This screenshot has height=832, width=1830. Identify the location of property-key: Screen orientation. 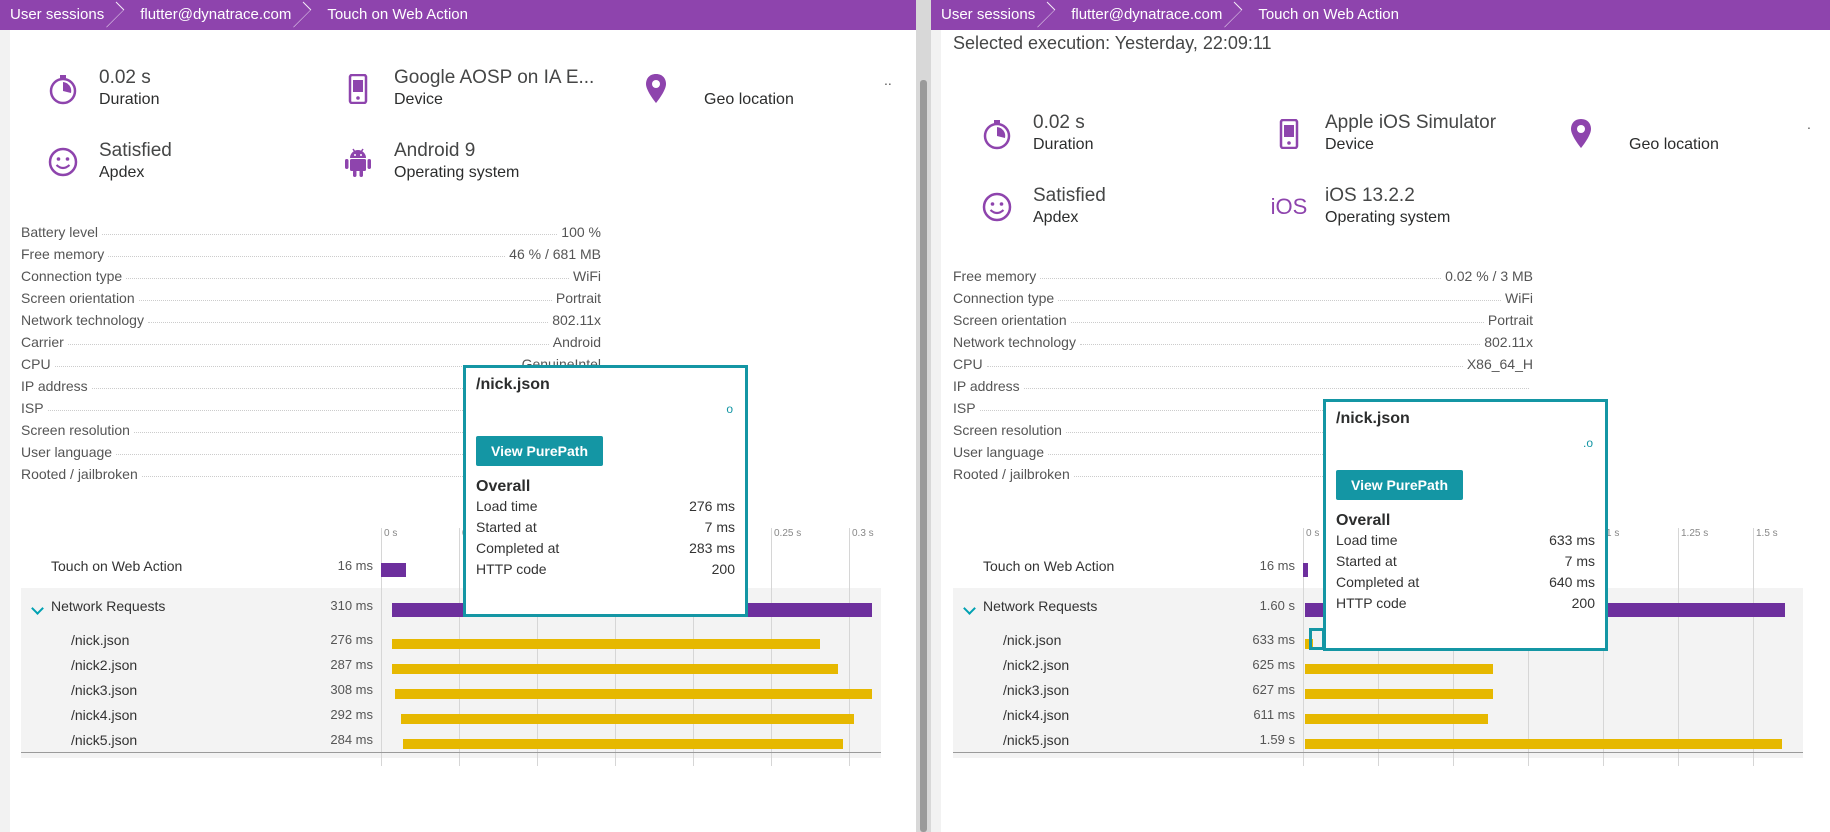
(78, 298).